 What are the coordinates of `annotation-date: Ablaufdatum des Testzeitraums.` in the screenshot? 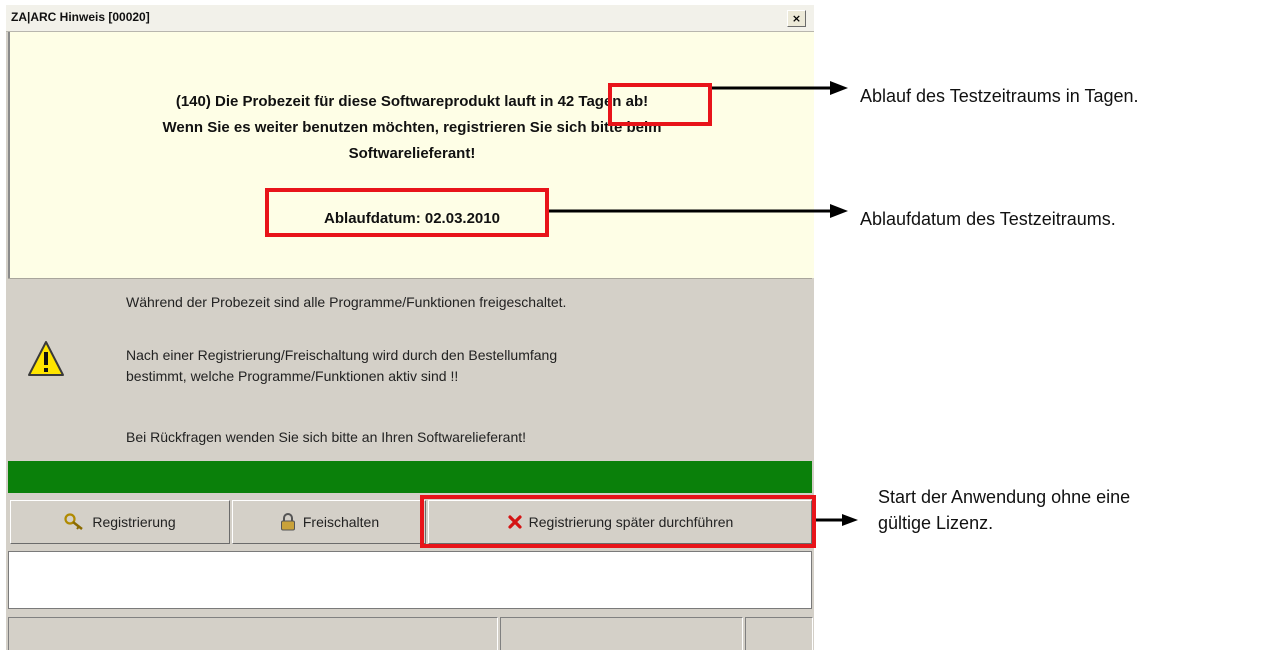 It's located at (988, 219).